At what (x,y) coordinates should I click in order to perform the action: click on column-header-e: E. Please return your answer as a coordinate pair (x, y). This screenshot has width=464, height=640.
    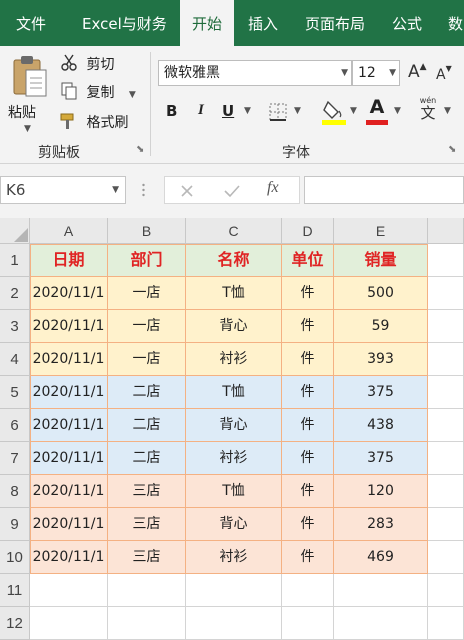
    Looking at the image, I should click on (381, 231).